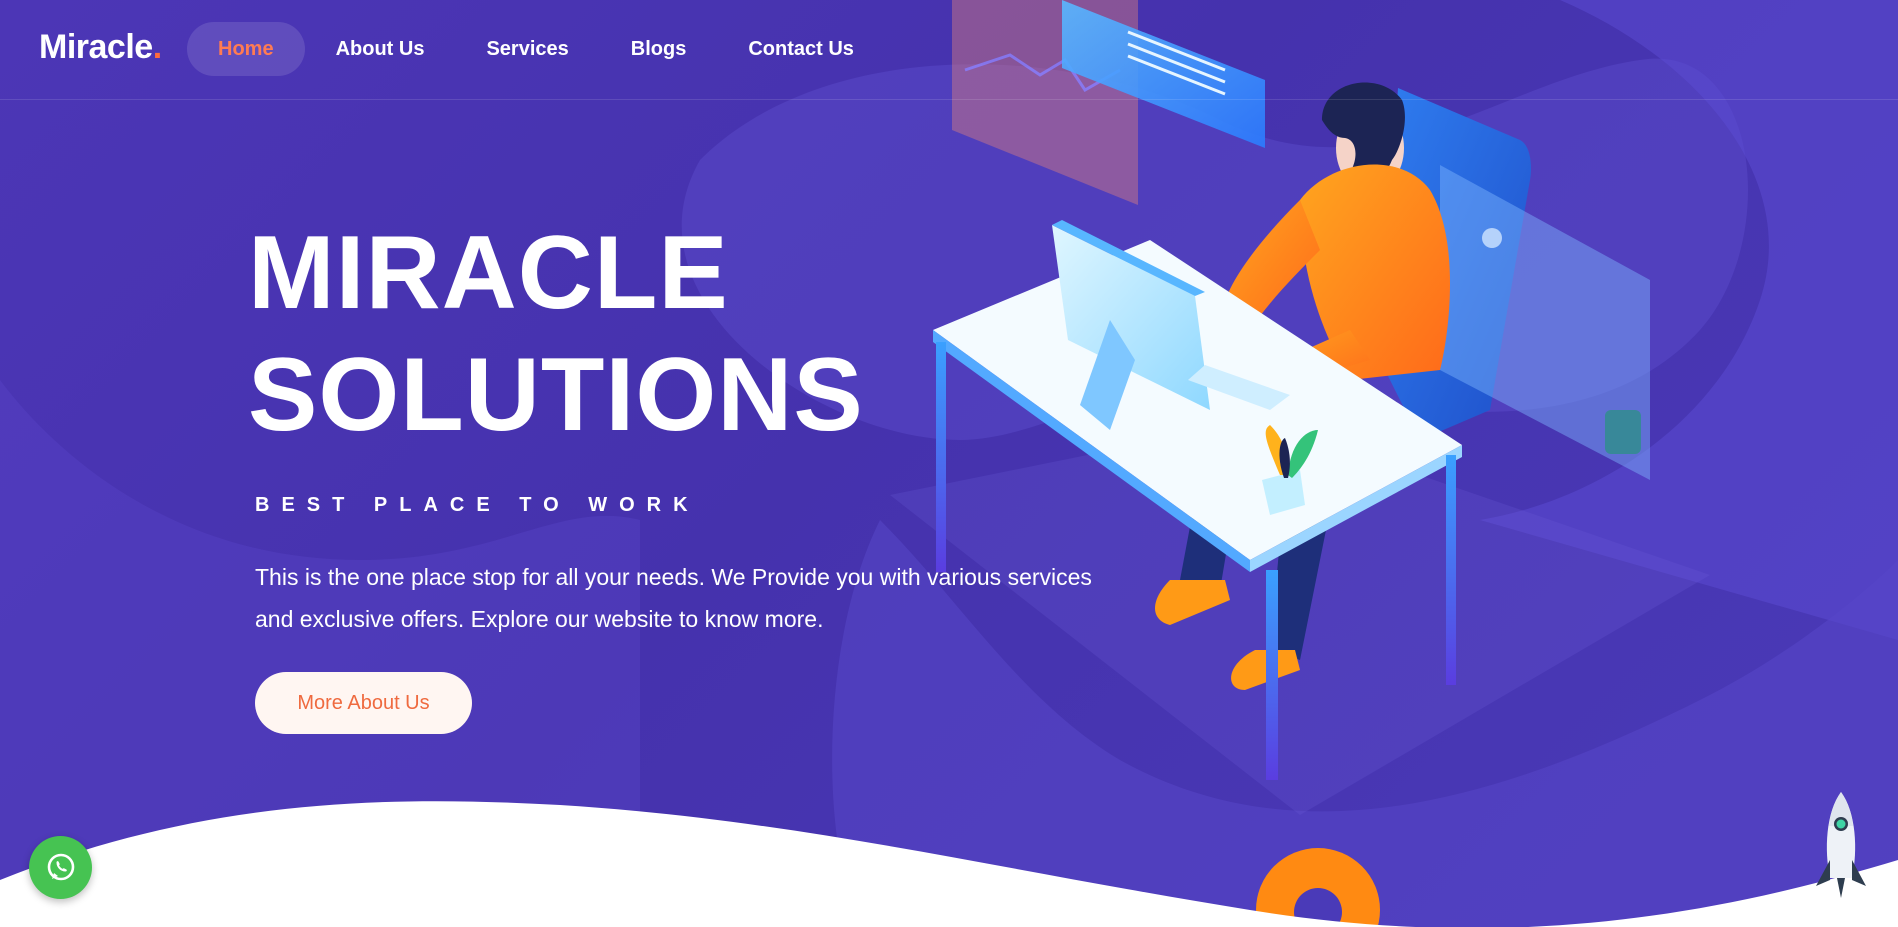  I want to click on hero-title: MIRACLE SOLUTIONS, so click(556, 334).